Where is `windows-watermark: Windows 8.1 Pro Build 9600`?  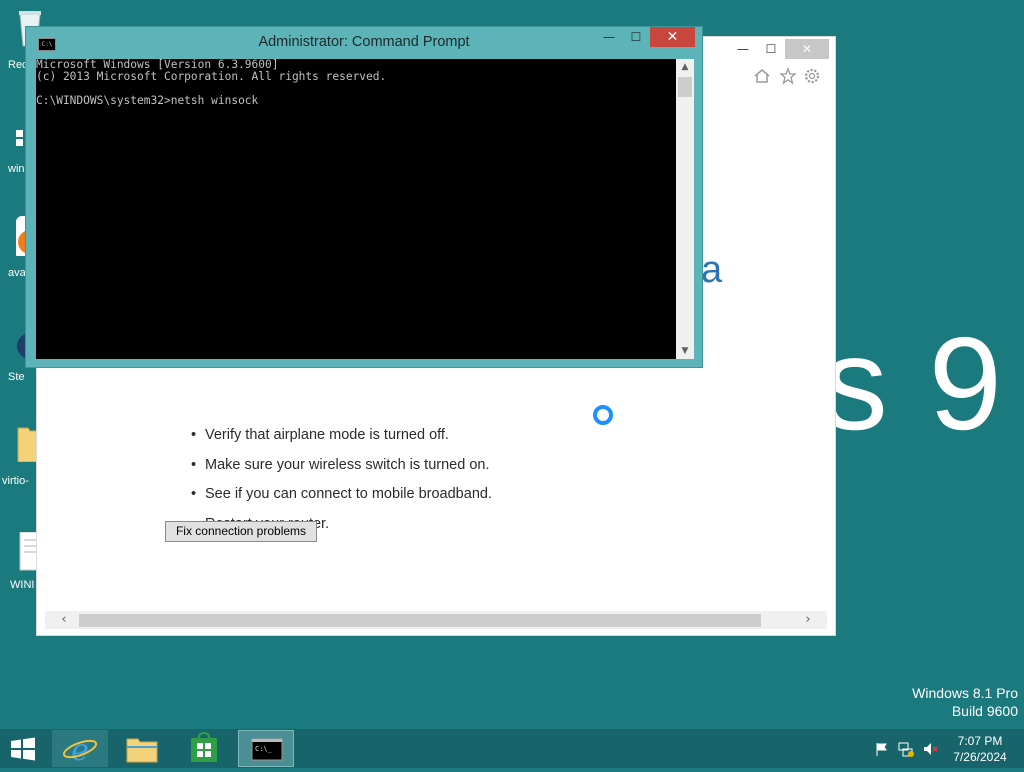
windows-watermark: Windows 8.1 Pro Build 9600 is located at coordinates (965, 702).